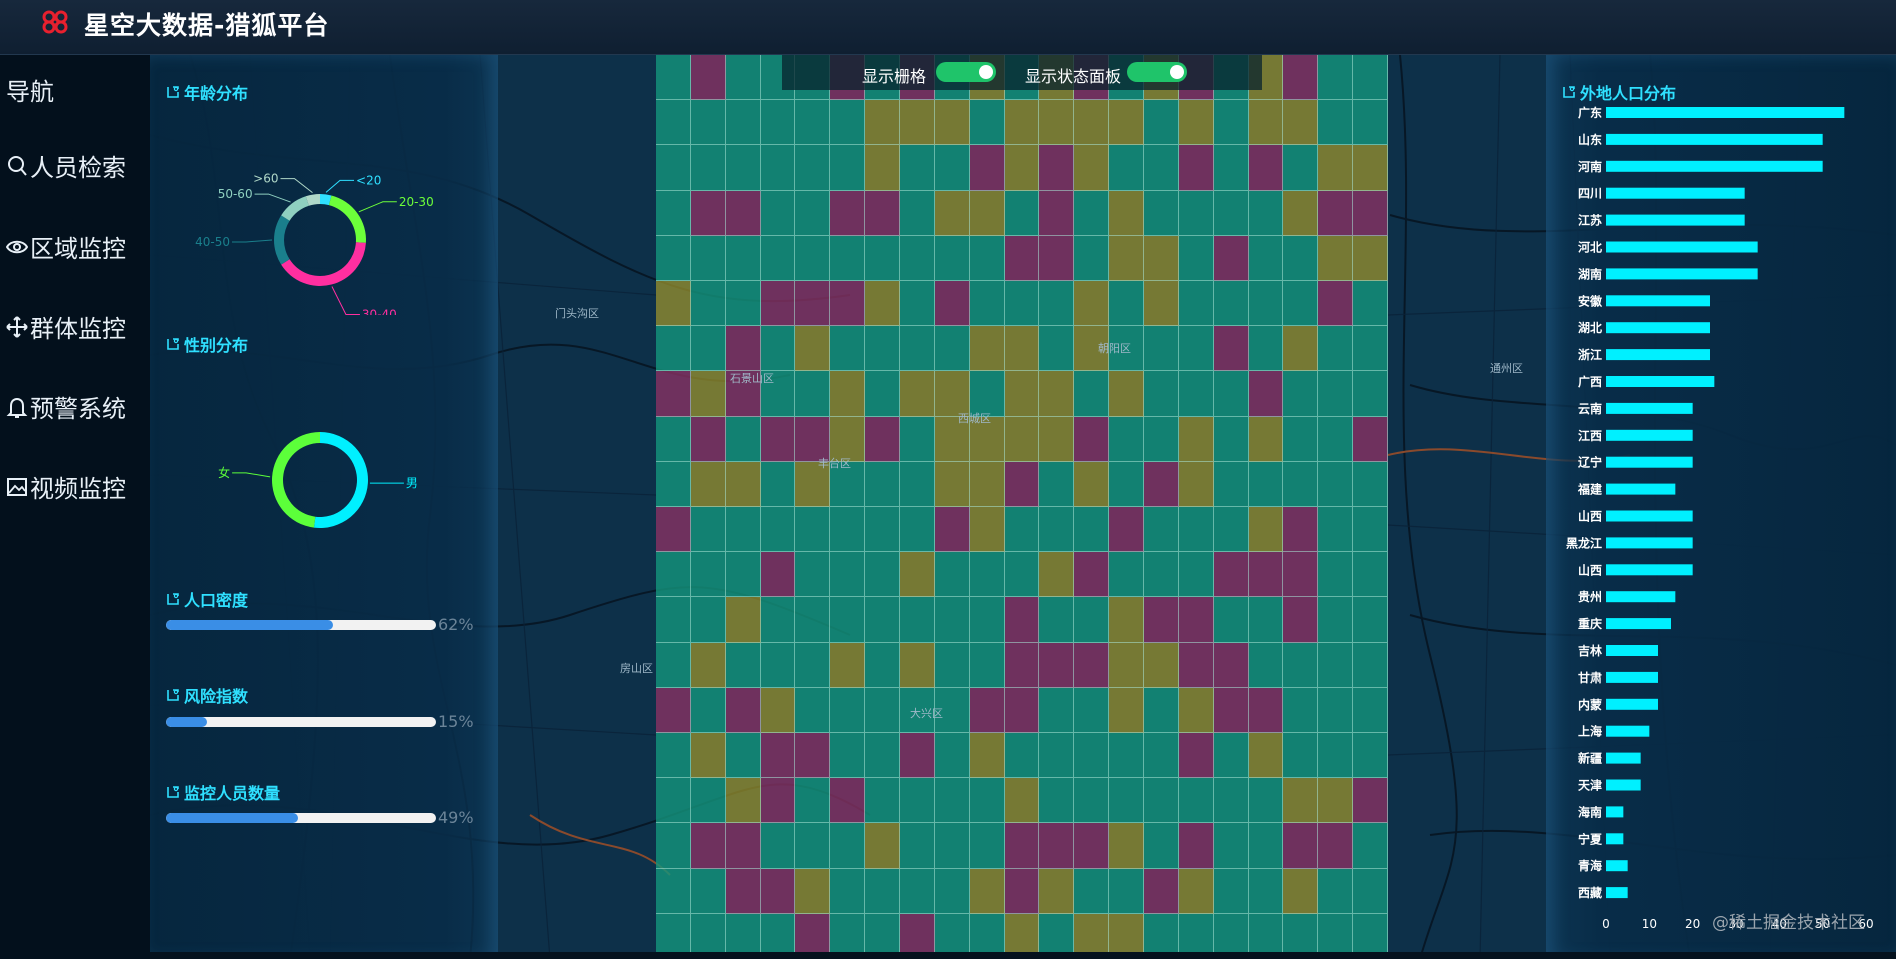 Image resolution: width=1896 pixels, height=959 pixels. I want to click on toggle-panel-switch, so click(1157, 72).